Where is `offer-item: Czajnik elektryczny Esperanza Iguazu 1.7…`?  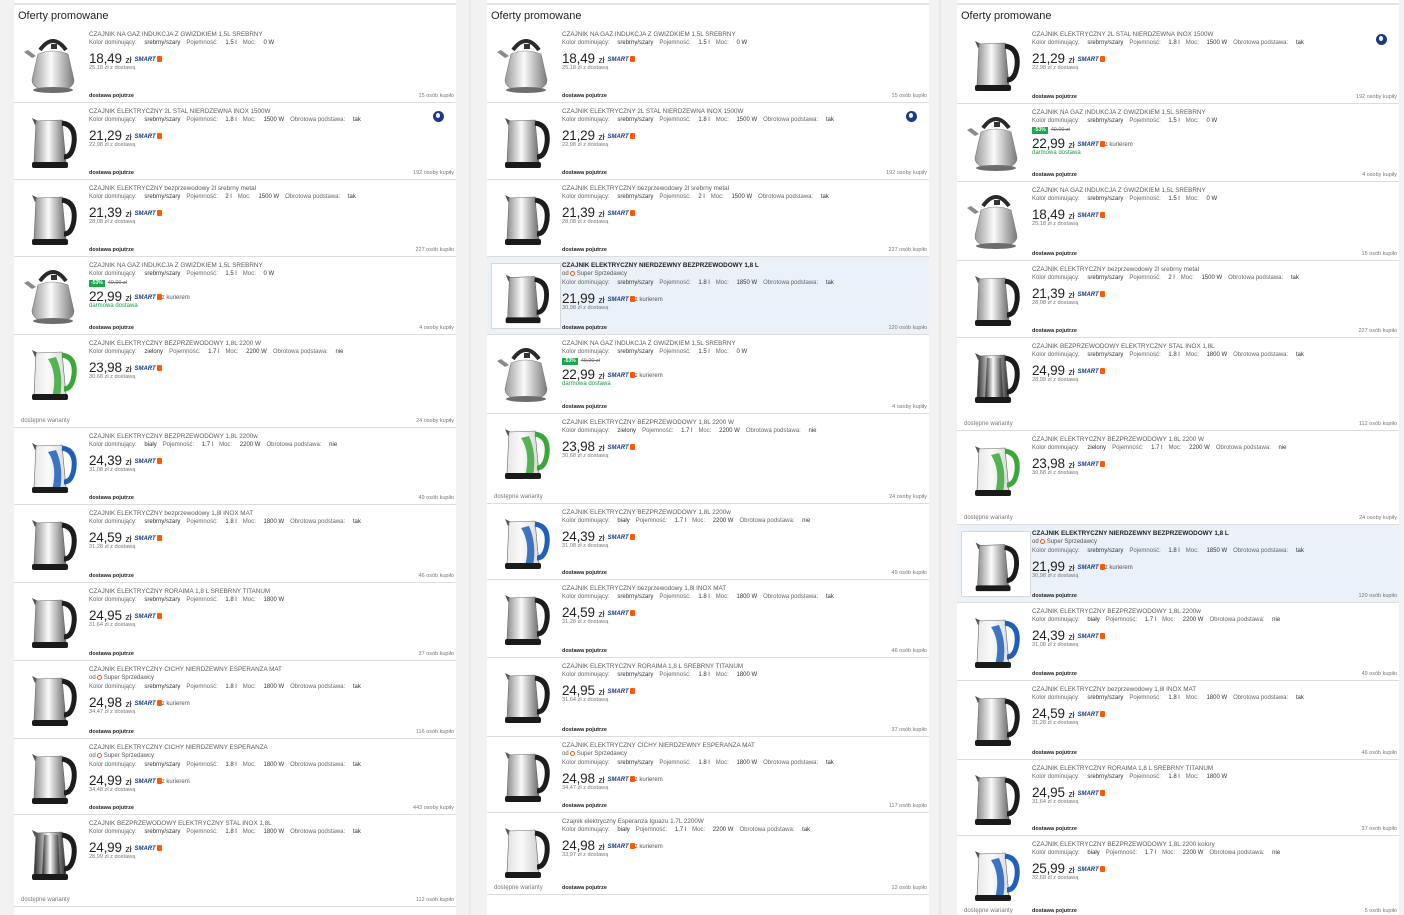 offer-item: Czajnik elektryczny Esperanza Iguazu 1.7… is located at coordinates (708, 854).